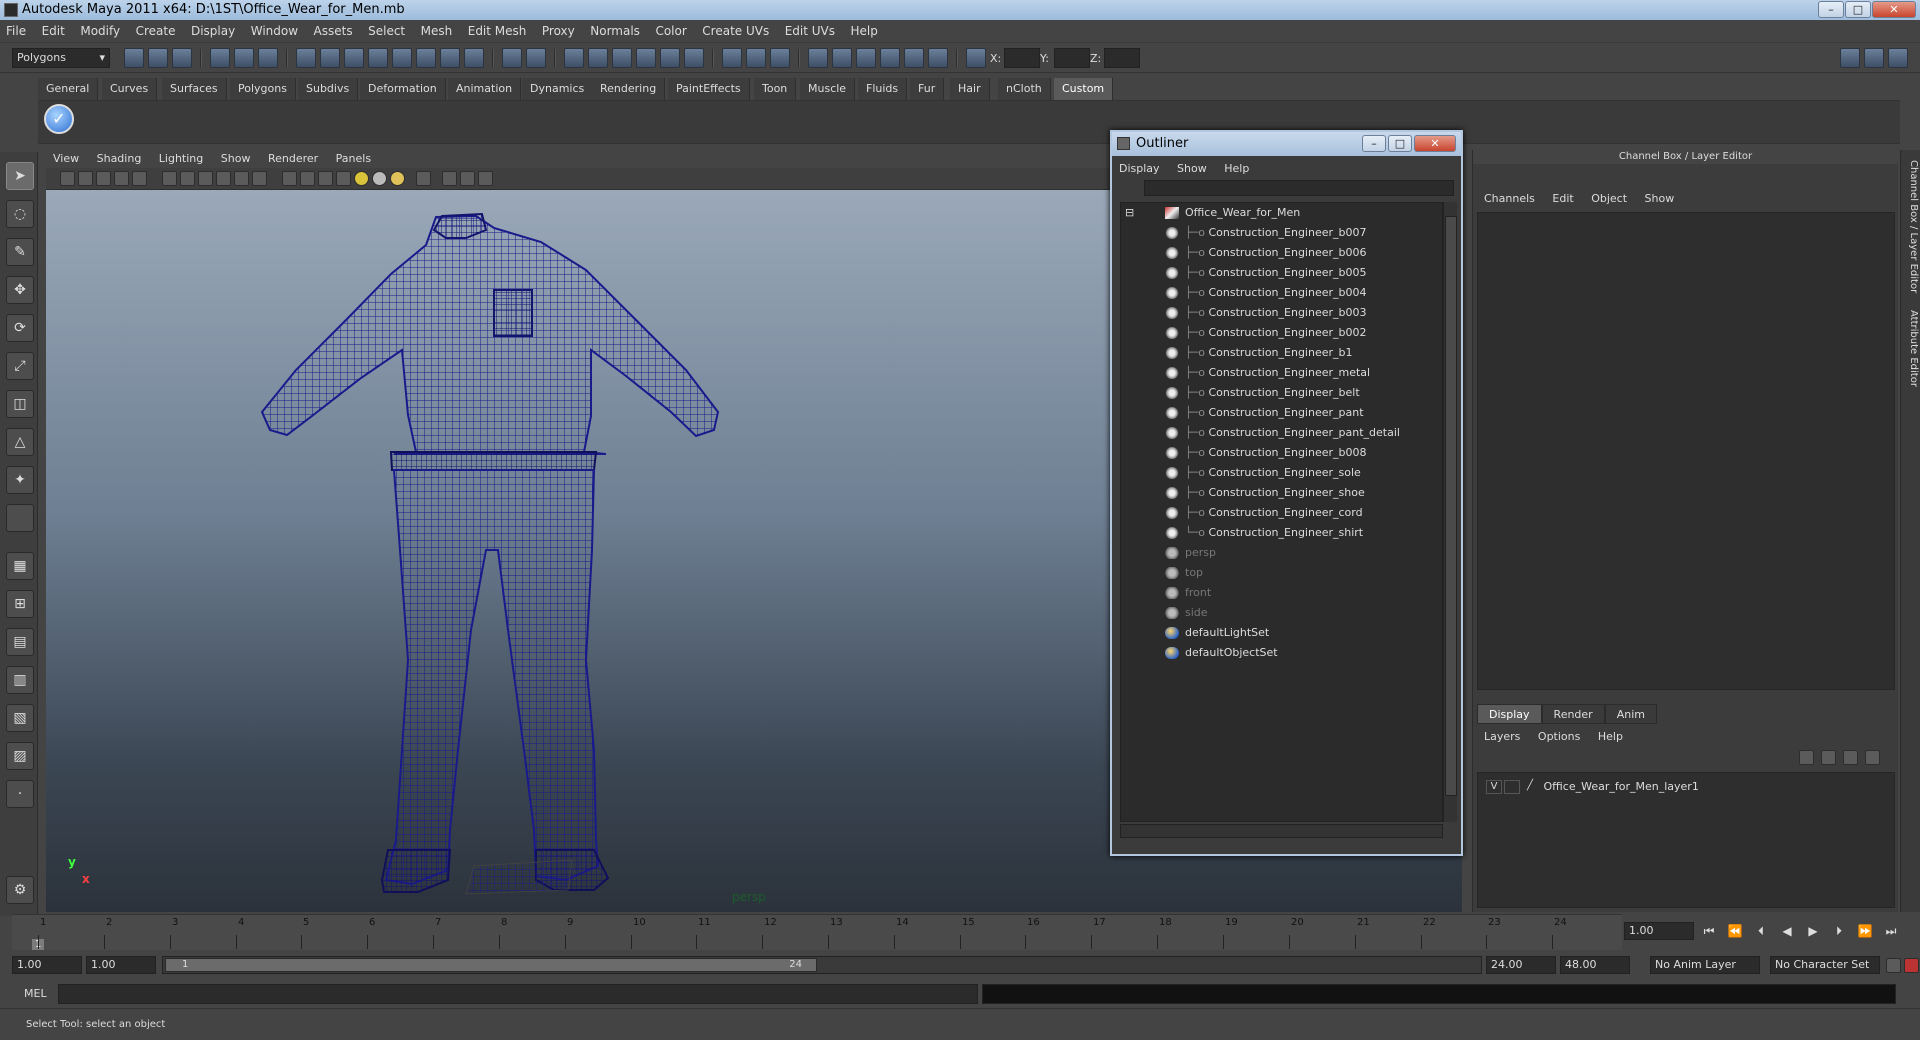 The image size is (1920, 1040). What do you see at coordinates (1806, 757) in the screenshot?
I see `new-layer-icon` at bounding box center [1806, 757].